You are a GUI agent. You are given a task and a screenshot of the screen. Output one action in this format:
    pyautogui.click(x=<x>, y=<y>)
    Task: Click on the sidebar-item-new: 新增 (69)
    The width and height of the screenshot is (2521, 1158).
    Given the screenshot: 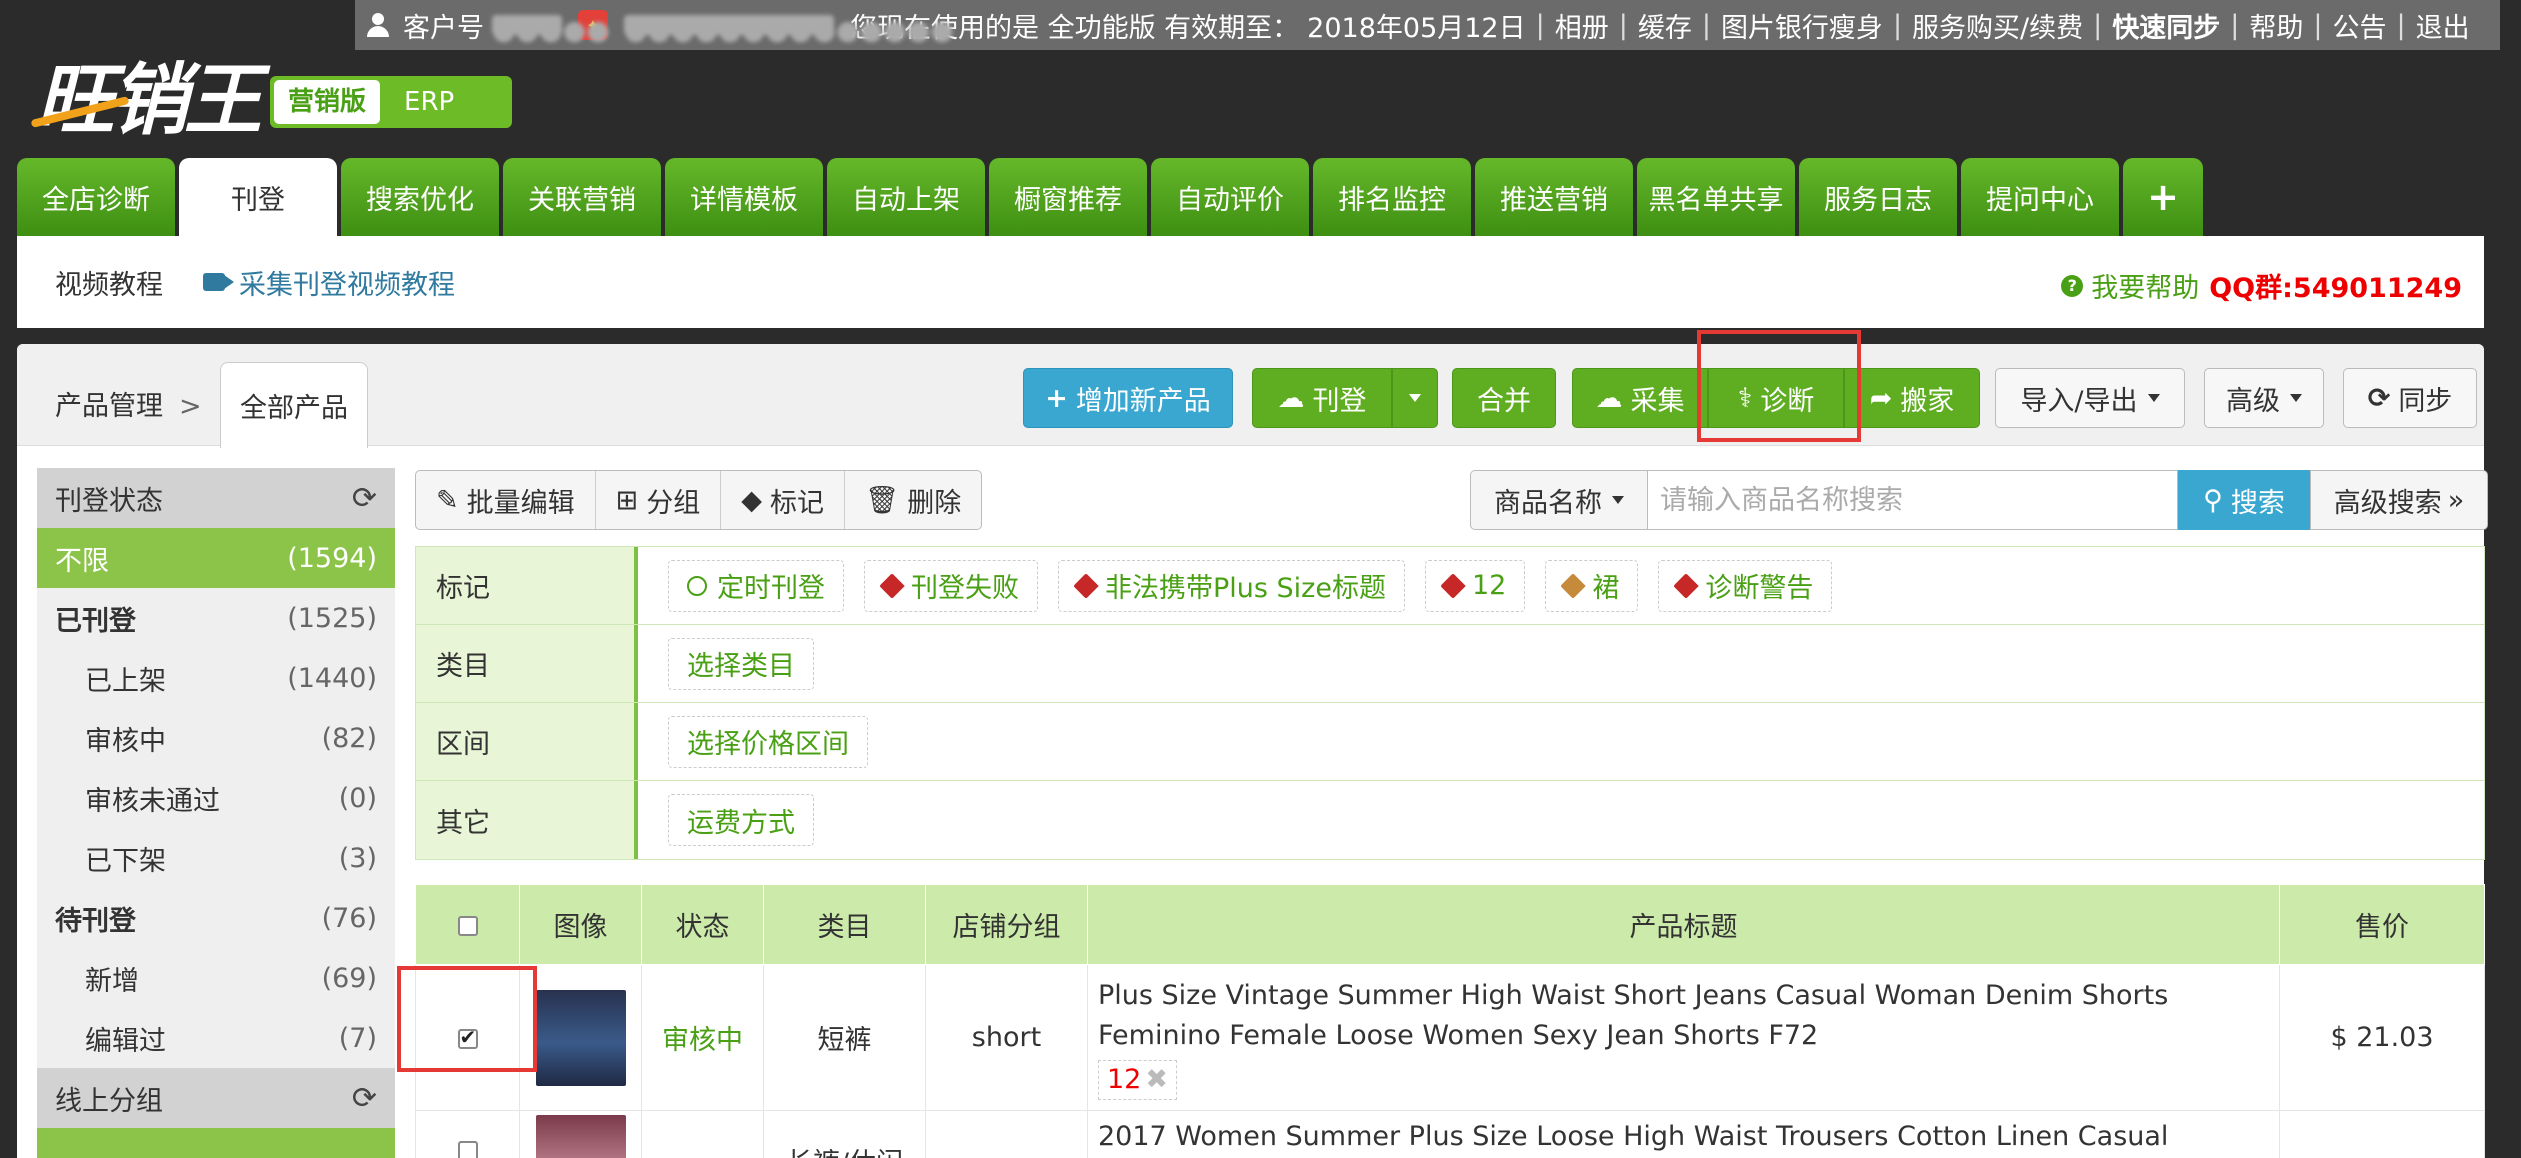 What is the action you would take?
    pyautogui.click(x=216, y=978)
    